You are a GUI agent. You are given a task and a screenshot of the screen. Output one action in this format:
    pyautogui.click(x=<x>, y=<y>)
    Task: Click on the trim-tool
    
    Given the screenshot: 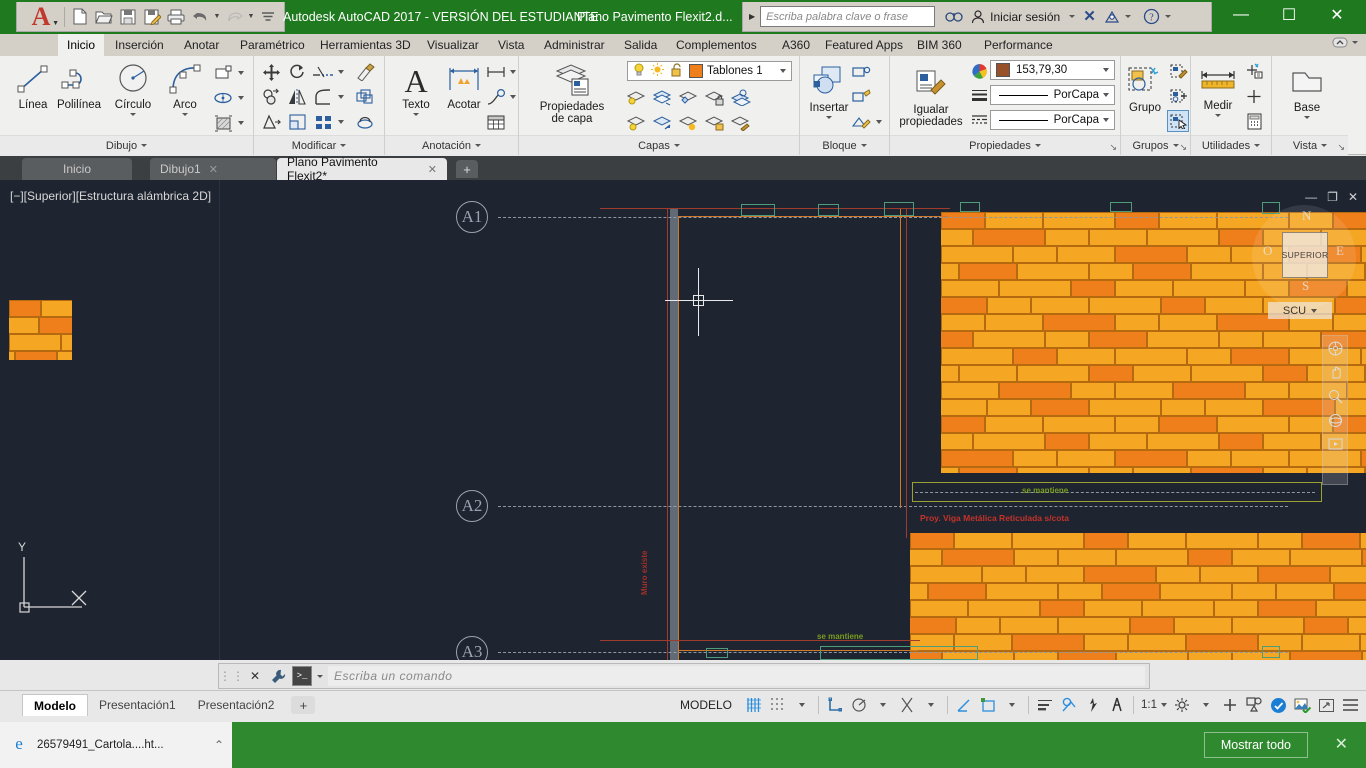 What is the action you would take?
    pyautogui.click(x=323, y=72)
    